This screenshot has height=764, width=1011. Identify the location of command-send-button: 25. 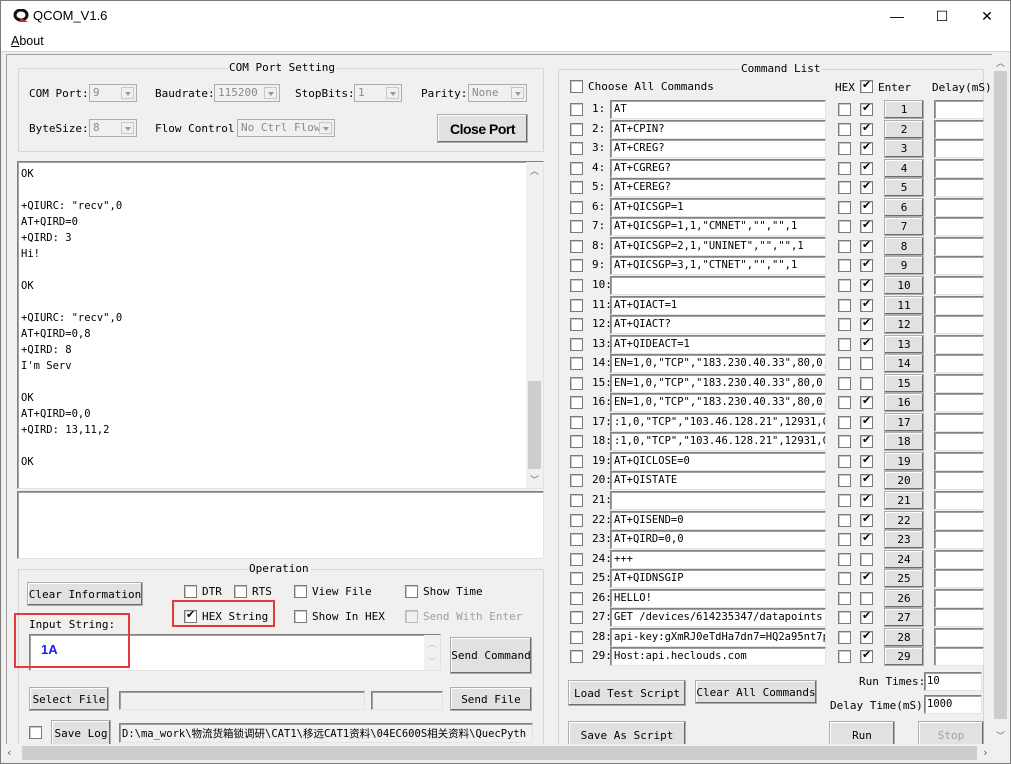
(904, 579).